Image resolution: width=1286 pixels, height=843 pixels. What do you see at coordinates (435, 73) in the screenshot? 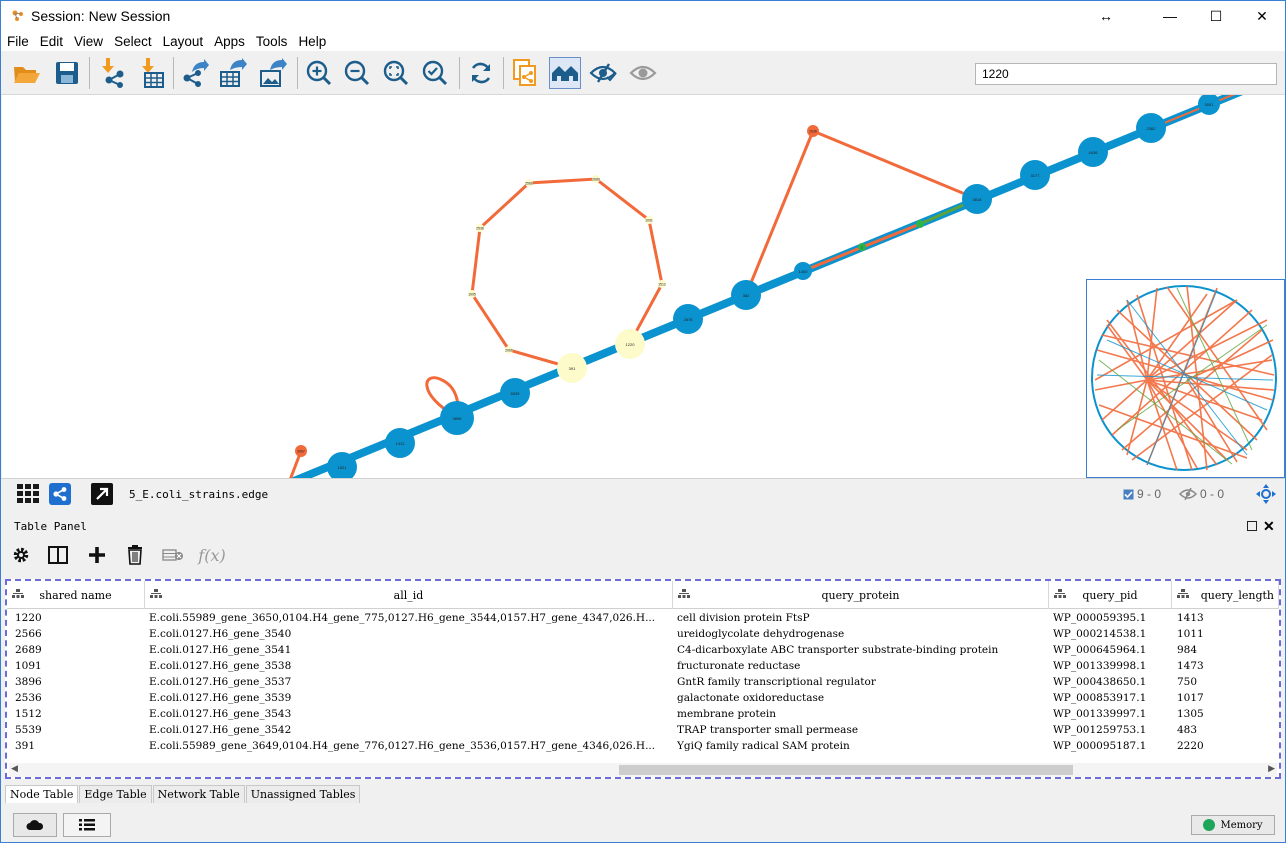
I see `zoom-selected-button` at bounding box center [435, 73].